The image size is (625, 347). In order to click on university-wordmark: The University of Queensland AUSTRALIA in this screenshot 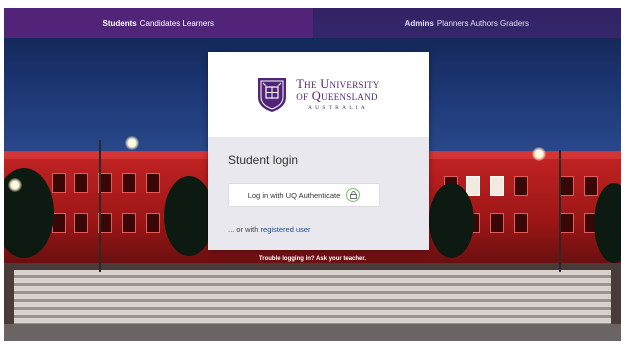, I will do `click(337, 95)`.